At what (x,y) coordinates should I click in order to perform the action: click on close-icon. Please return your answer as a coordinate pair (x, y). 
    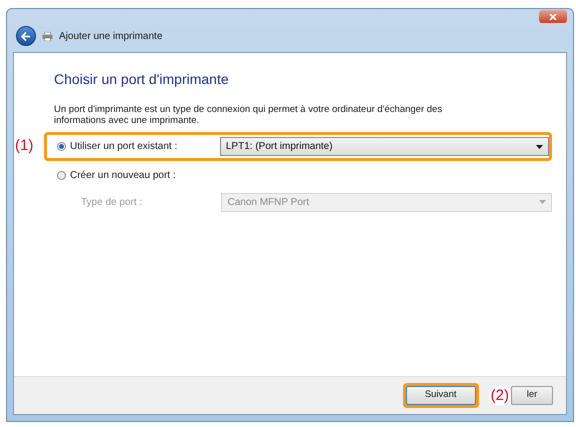
    Looking at the image, I should click on (553, 17).